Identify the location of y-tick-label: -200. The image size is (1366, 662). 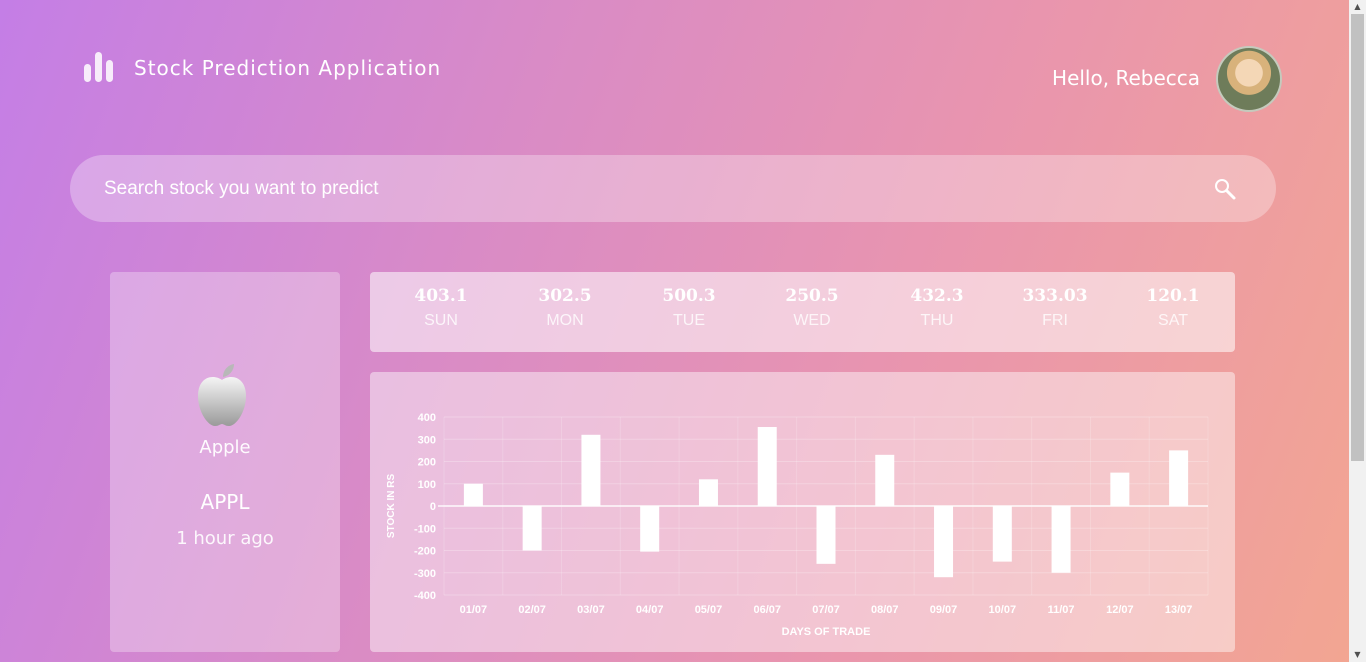
(425, 552).